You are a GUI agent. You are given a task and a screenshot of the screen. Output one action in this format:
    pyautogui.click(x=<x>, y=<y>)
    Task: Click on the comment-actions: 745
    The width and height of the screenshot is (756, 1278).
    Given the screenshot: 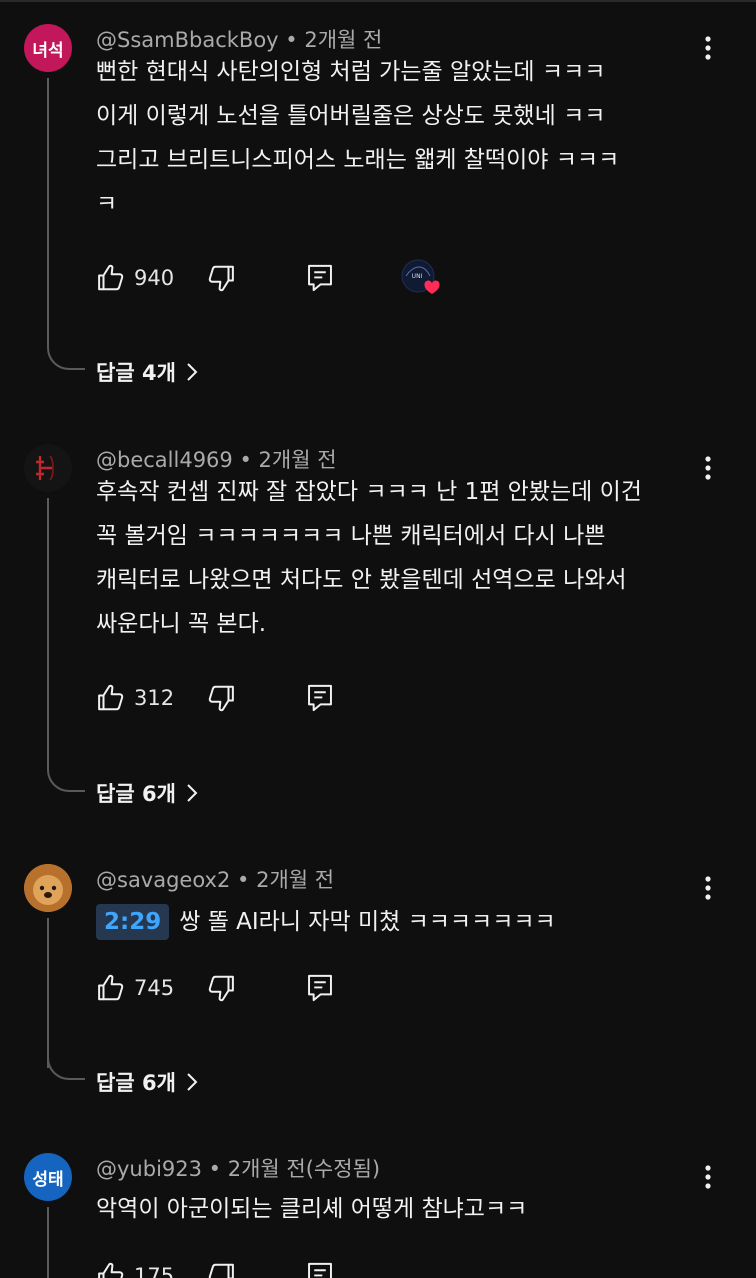 What is the action you would take?
    pyautogui.click(x=396, y=988)
    